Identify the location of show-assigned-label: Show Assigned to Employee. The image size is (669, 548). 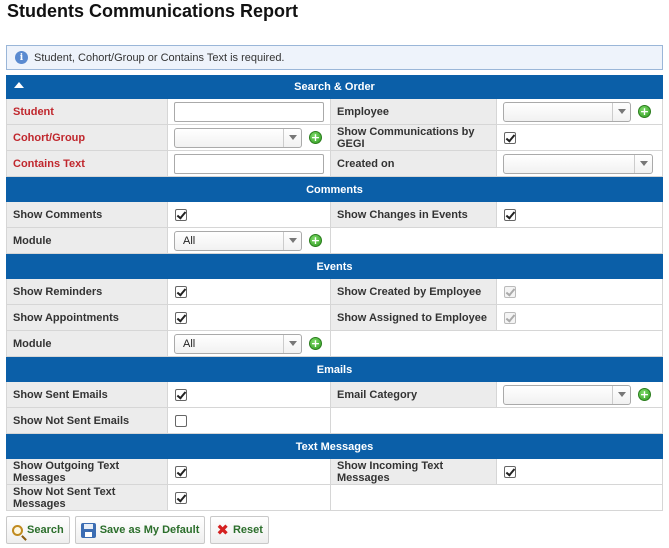
(414, 318).